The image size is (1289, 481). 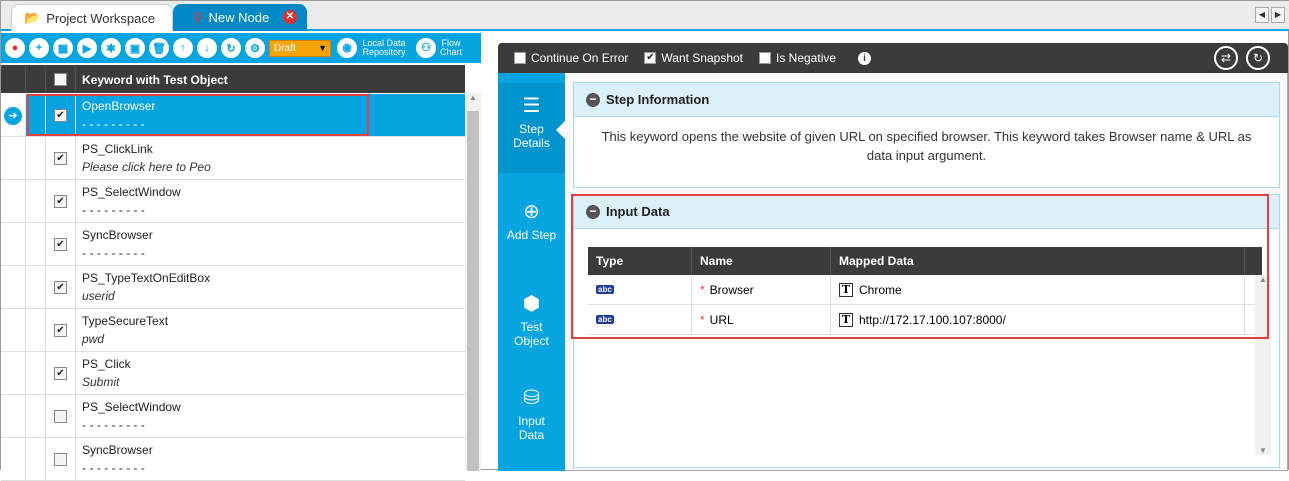 What do you see at coordinates (372, 48) in the screenshot?
I see `local-data-repository-button: ◉ Local Data Repository` at bounding box center [372, 48].